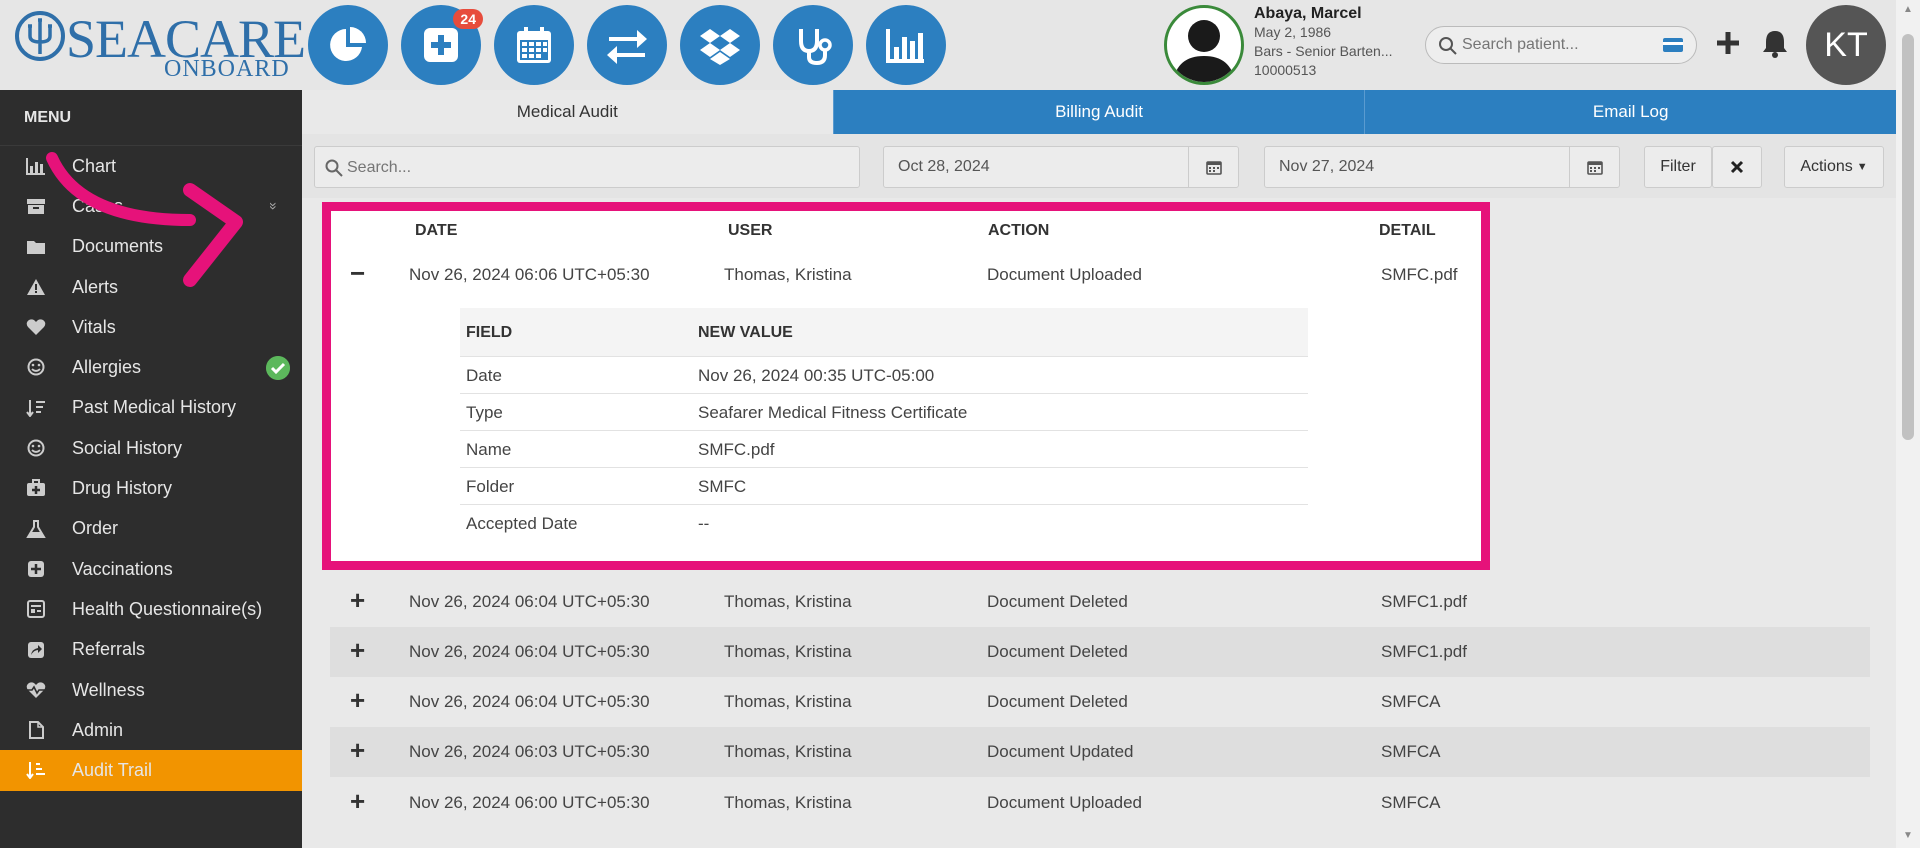 The height and width of the screenshot is (848, 1920). Describe the element at coordinates (529, 802) in the screenshot. I see `row-date: Nov 26, 2024 06:00 UTC+05:30` at that location.